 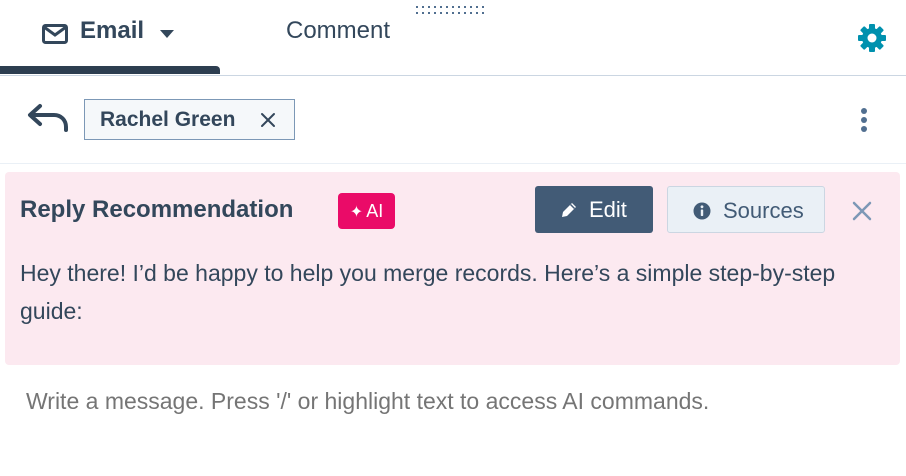 I want to click on active-tab-indicator, so click(x=110, y=70).